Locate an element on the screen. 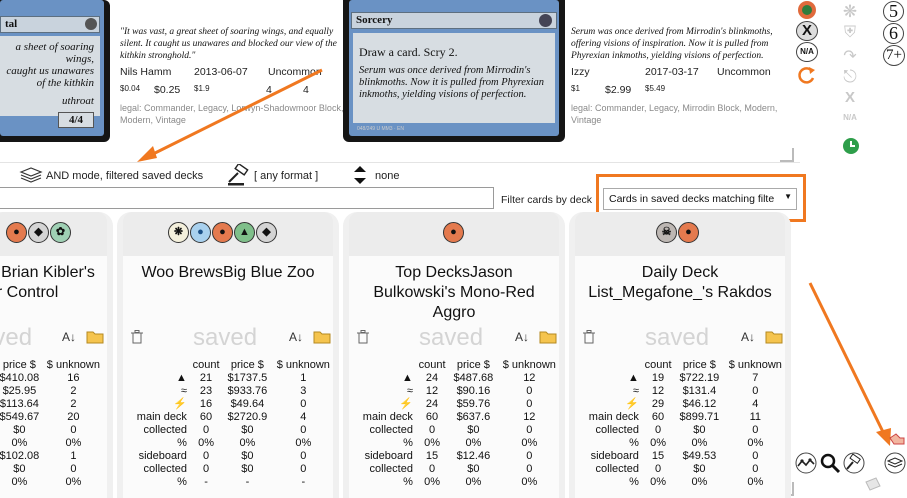 This screenshot has height=498, width=907. refresh-icon is located at coordinates (807, 75).